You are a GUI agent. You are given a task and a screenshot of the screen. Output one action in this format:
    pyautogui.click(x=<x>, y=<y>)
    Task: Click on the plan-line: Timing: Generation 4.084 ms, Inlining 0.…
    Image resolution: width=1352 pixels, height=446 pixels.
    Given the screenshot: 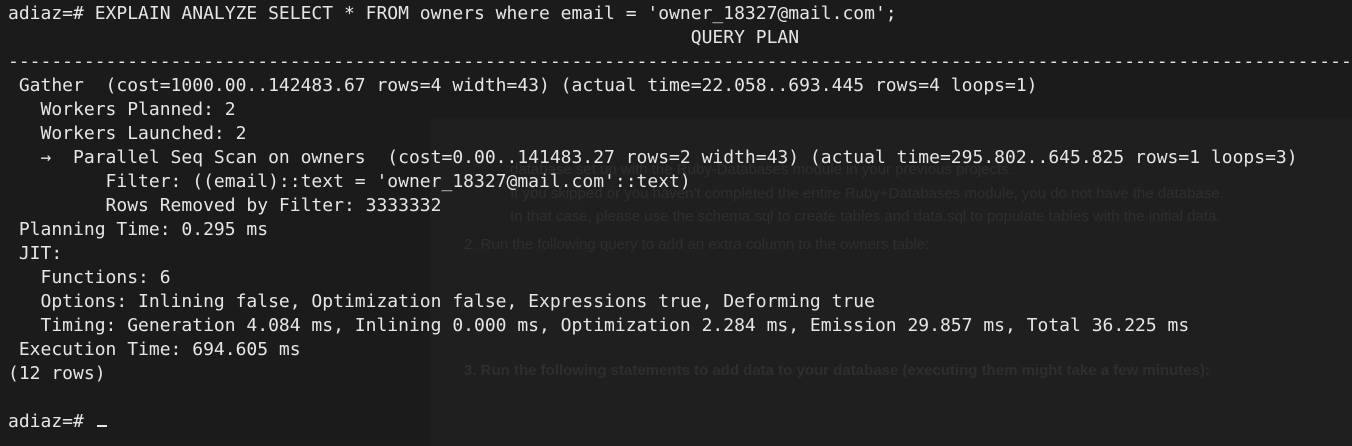 What is the action you would take?
    pyautogui.click(x=599, y=325)
    